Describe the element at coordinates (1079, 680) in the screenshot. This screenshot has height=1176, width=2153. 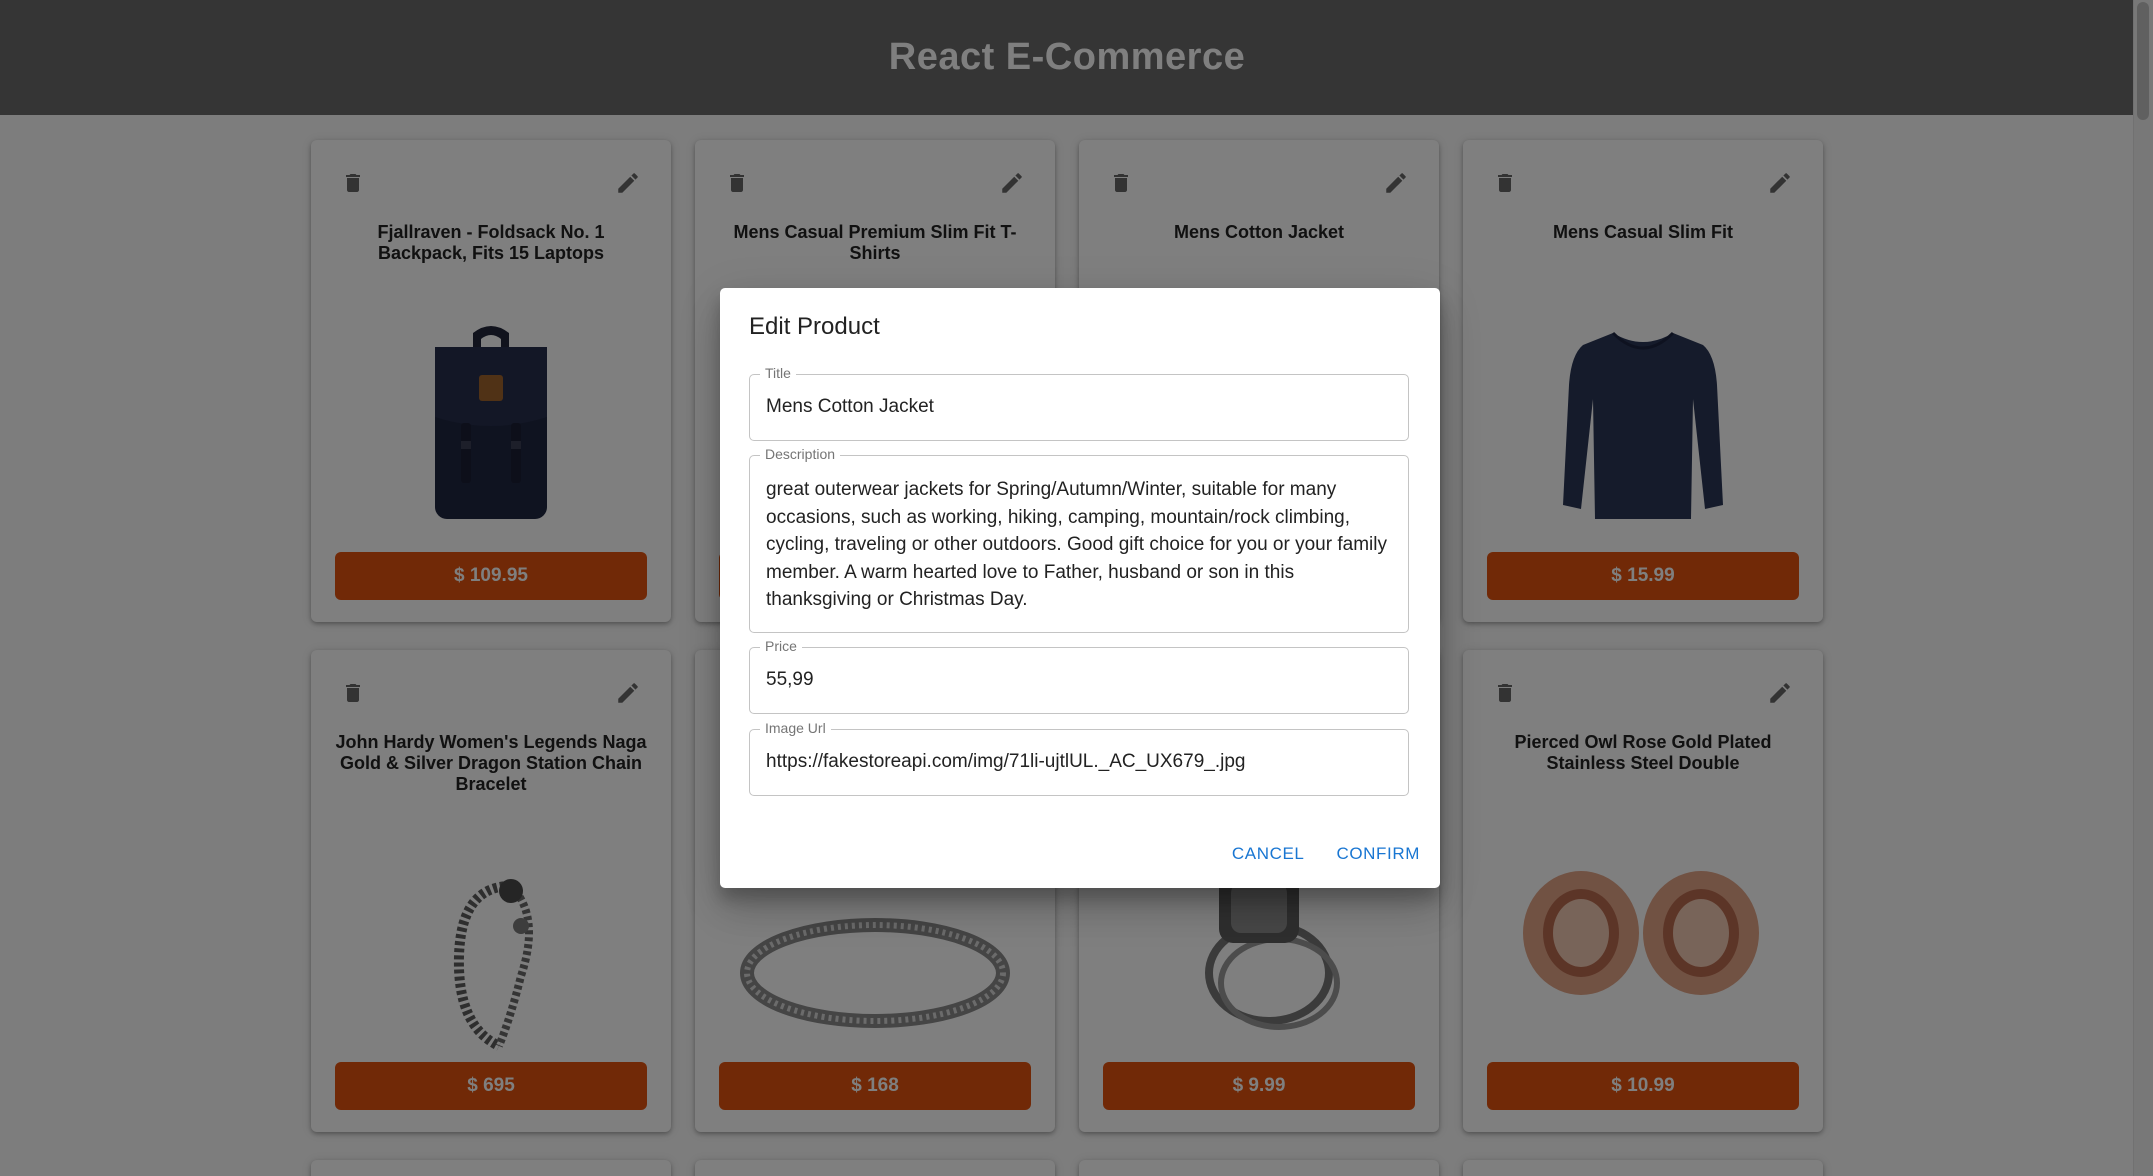
I see `price-field-value: 55,99` at that location.